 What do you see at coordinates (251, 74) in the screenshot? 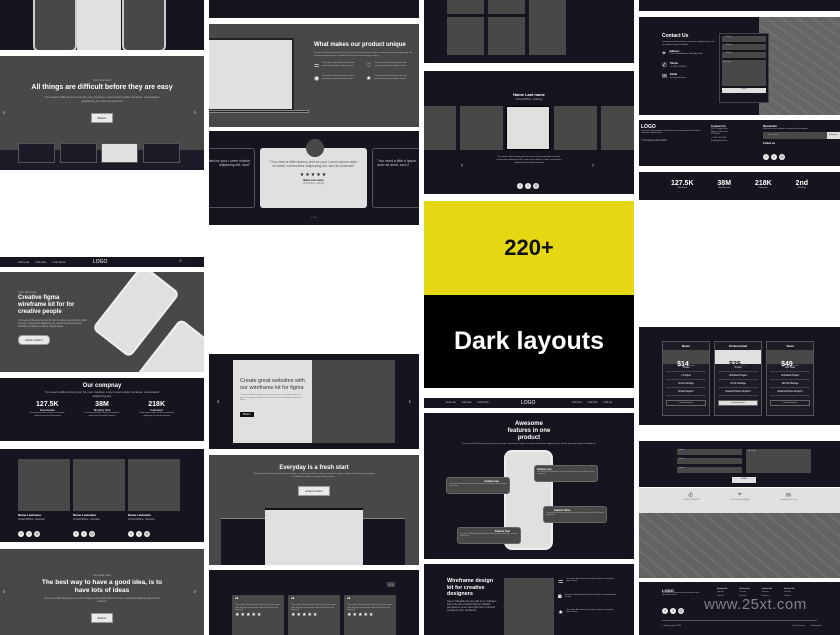
I see `laptop-mockup` at bounding box center [251, 74].